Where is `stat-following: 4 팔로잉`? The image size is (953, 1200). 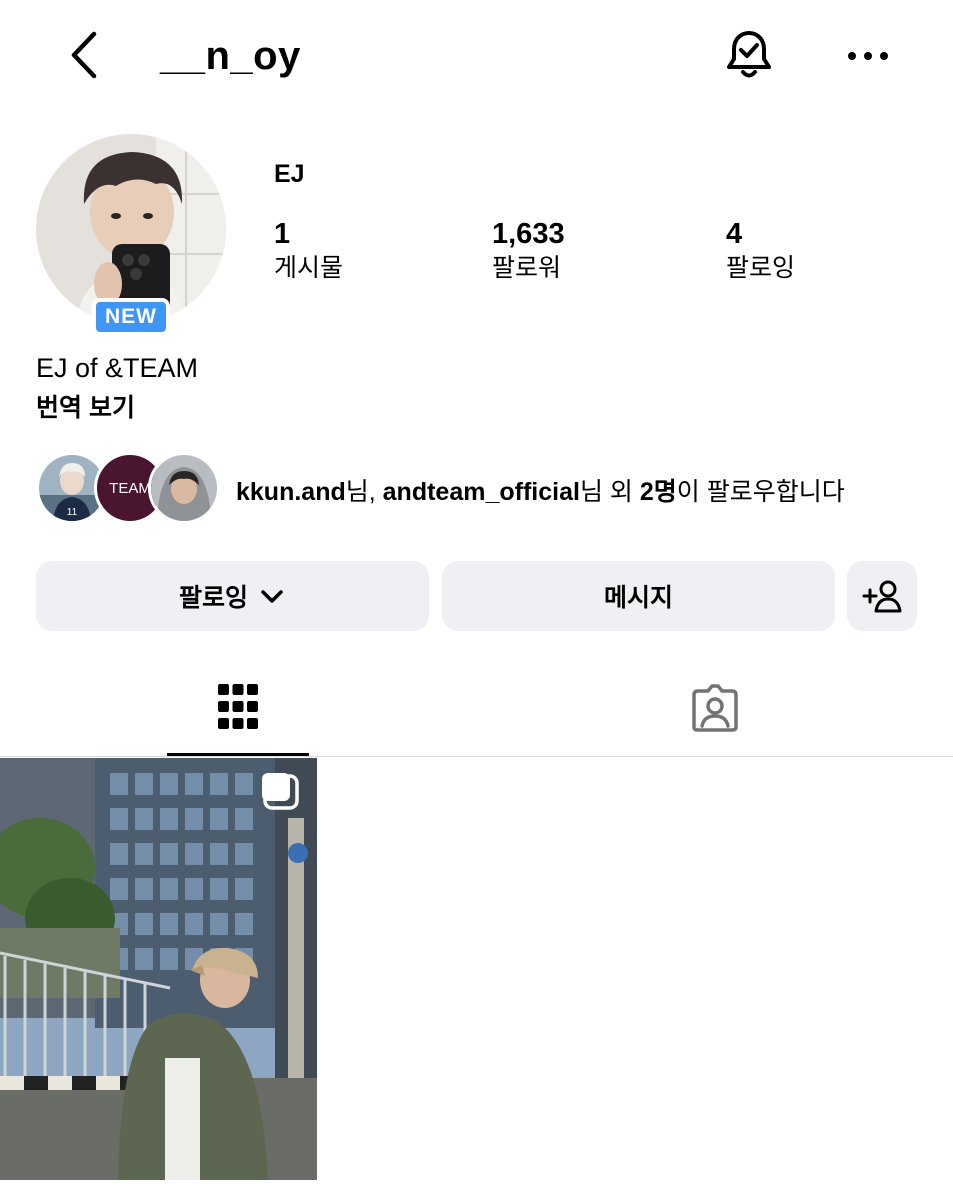 stat-following: 4 팔로잉 is located at coordinates (760, 250).